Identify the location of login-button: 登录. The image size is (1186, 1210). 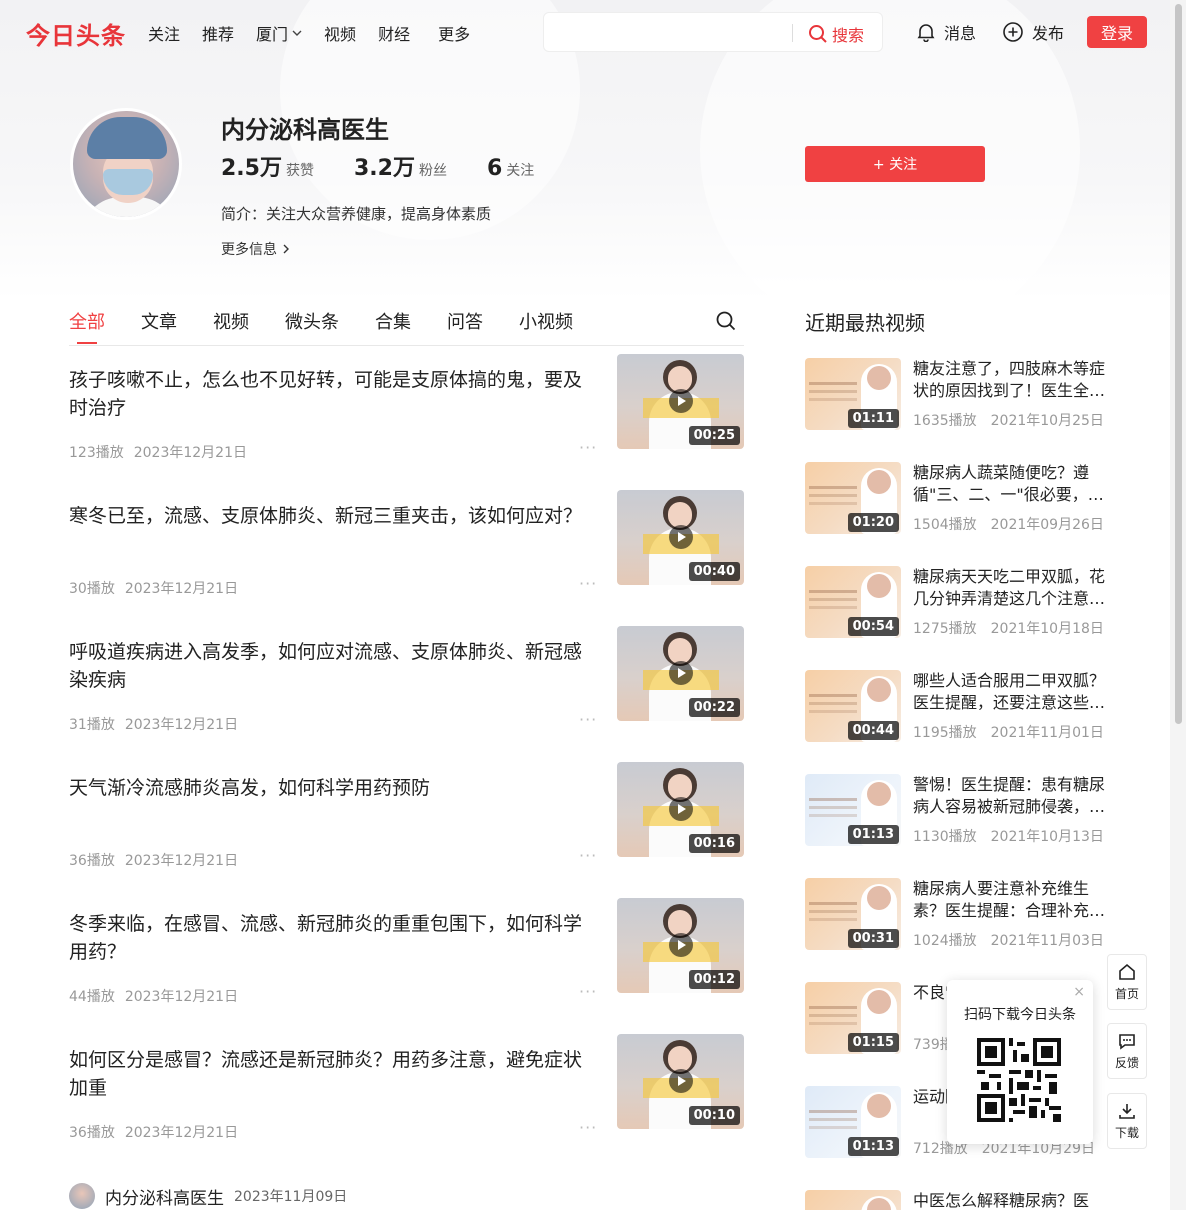
(1117, 32).